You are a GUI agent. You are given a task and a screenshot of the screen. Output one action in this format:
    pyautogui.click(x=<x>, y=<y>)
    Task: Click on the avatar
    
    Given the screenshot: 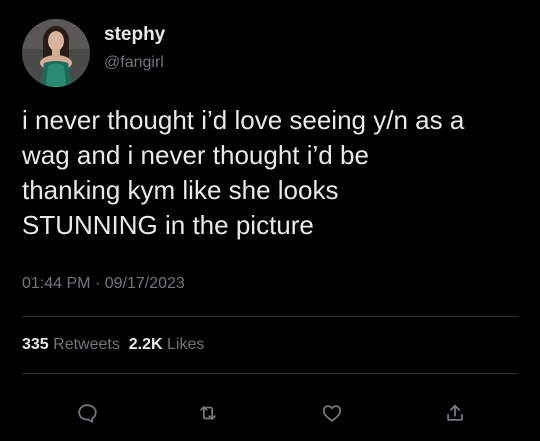 What is the action you would take?
    pyautogui.click(x=56, y=53)
    